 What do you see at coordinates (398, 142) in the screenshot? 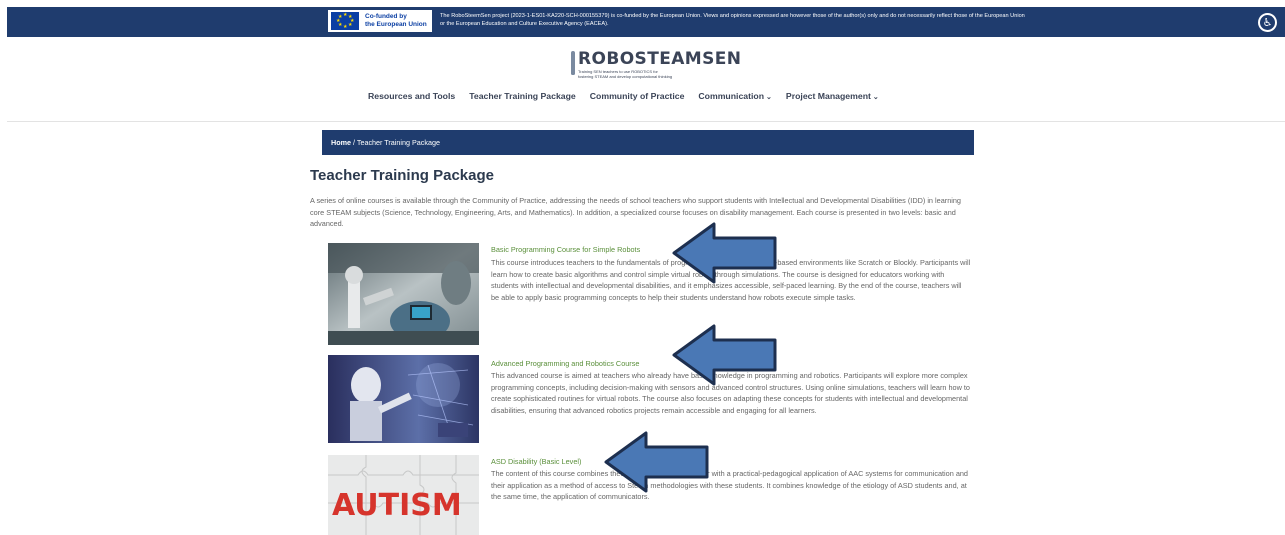
I see `breadcrumb-current: Teacher Training Package` at bounding box center [398, 142].